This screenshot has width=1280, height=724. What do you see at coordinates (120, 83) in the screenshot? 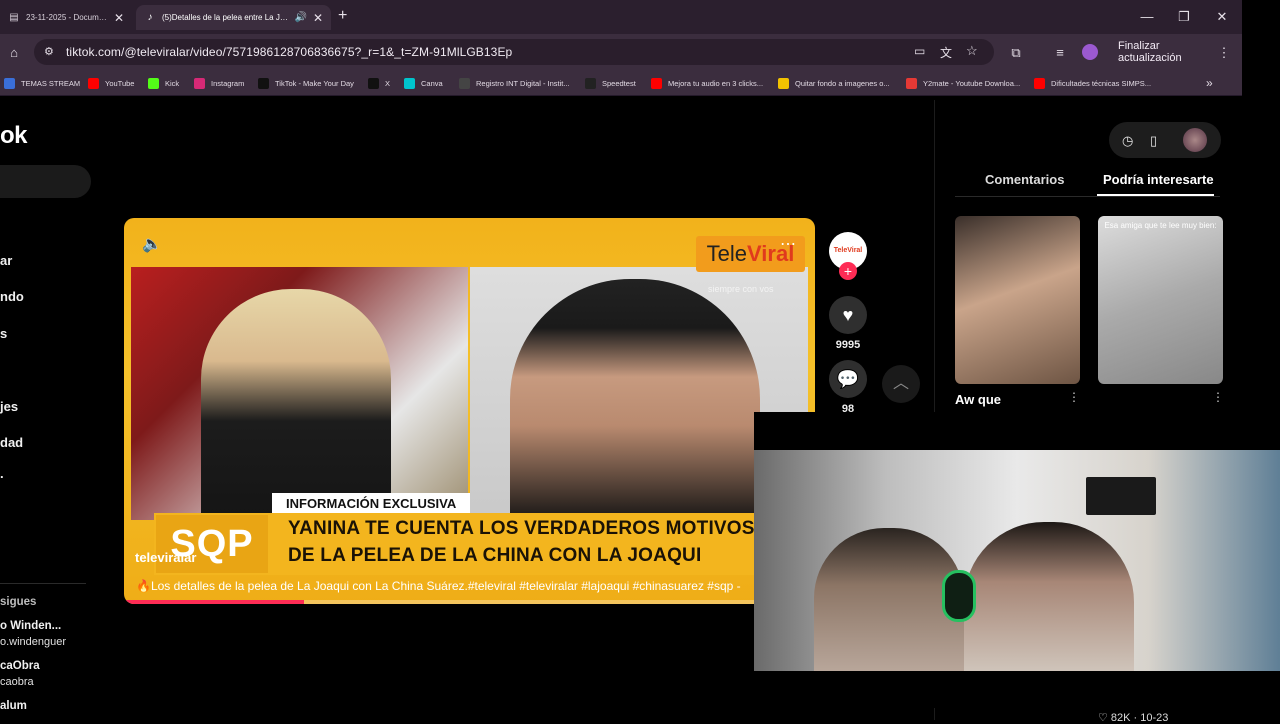
I see `bookmark-label: YouTube` at bounding box center [120, 83].